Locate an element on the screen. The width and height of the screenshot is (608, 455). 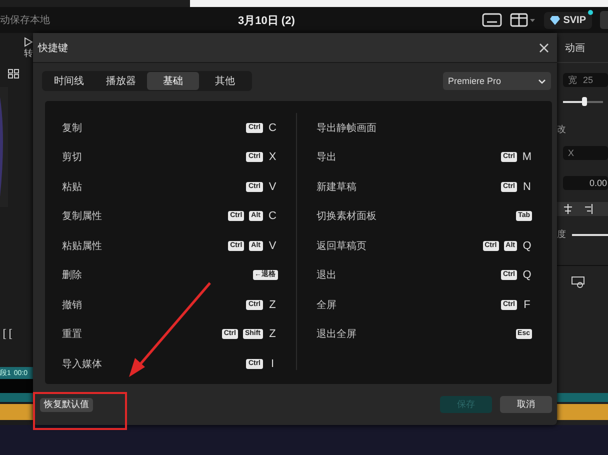
key-letter: M is located at coordinates (527, 157).